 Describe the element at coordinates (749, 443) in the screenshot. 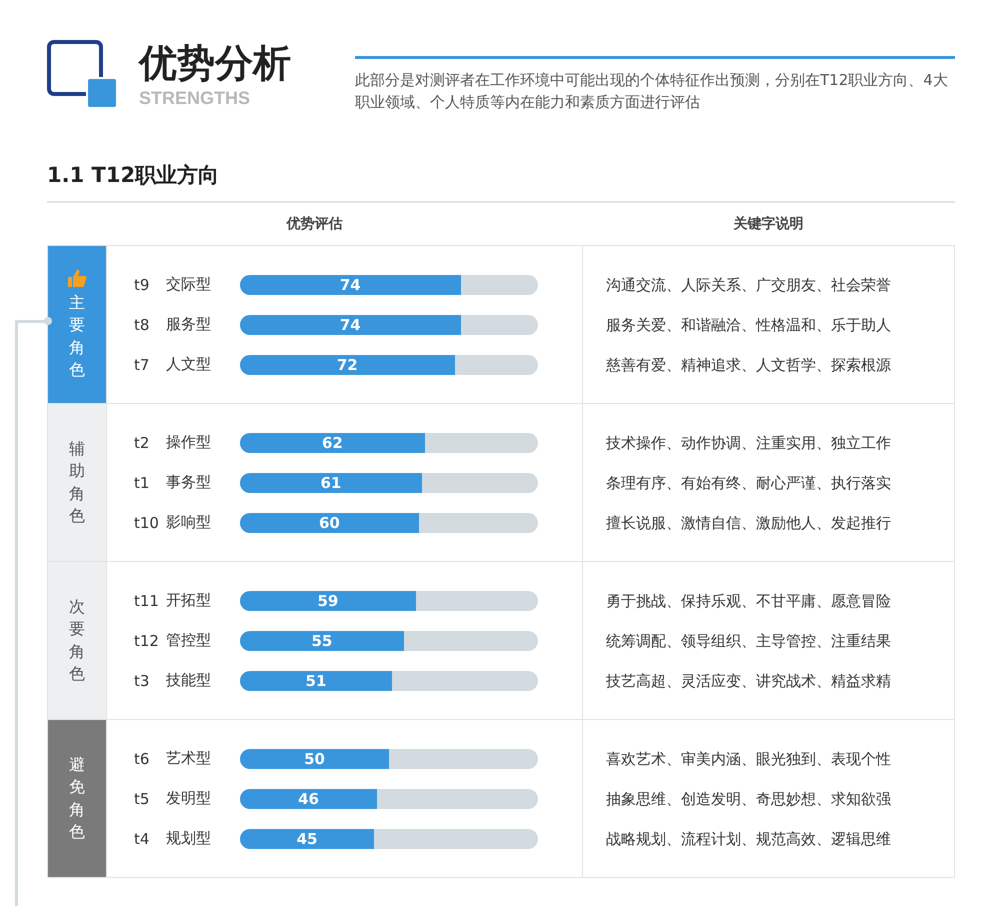

I see `keywords-text: 技术操作、动作协调、注重实用、独立工作` at that location.